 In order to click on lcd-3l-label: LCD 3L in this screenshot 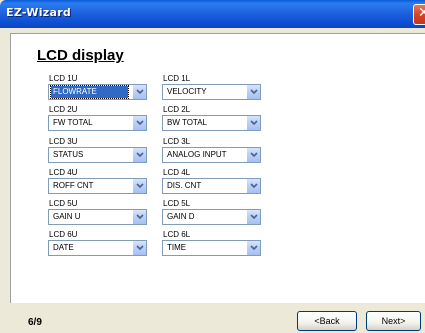, I will do `click(177, 141)`.